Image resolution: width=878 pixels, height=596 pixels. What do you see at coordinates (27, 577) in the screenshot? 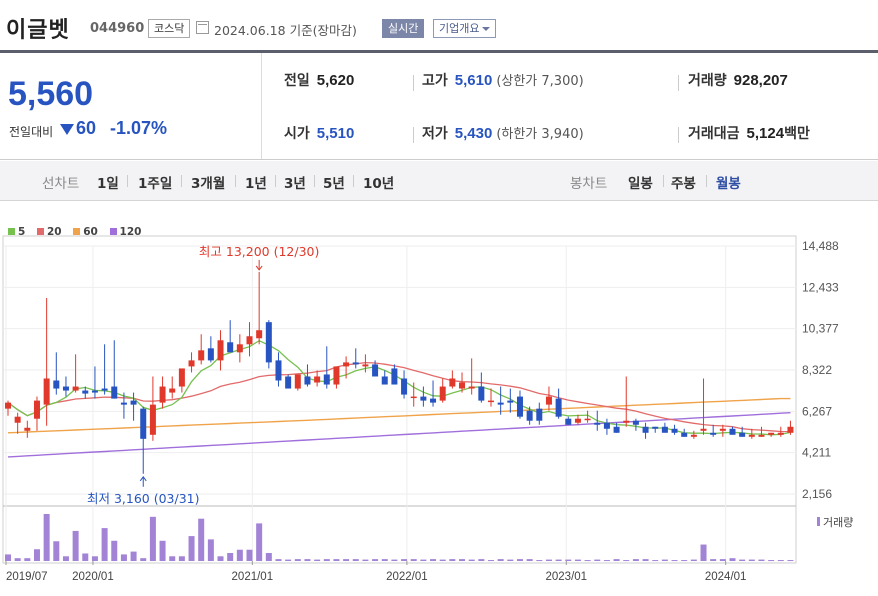
I see `x-tick-label: 2019/07` at bounding box center [27, 577].